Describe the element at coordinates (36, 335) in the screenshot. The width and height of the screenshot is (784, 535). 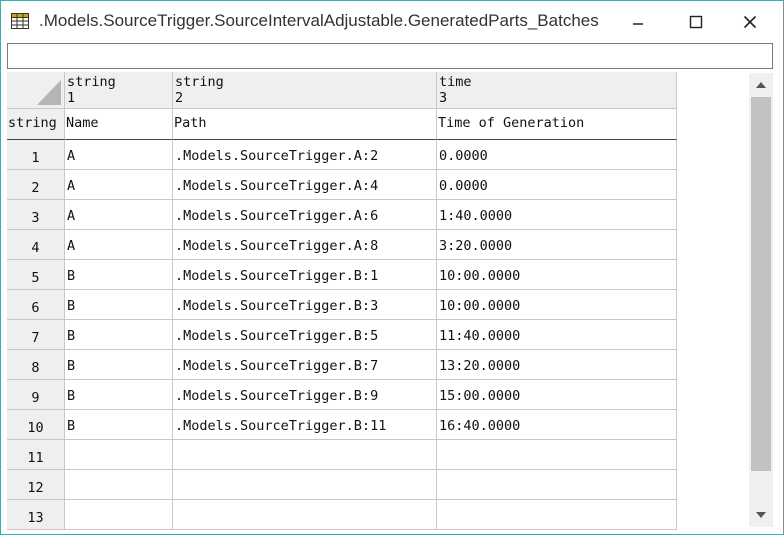
I see `row-header: 7` at that location.